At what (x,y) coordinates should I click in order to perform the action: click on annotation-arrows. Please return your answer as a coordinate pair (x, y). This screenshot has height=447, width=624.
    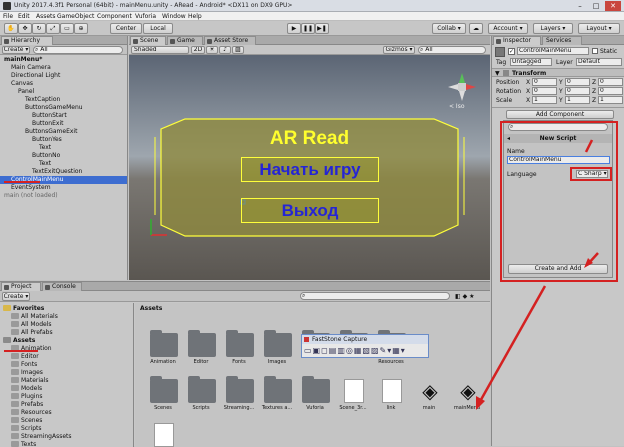
    Looking at the image, I should click on (537, 274).